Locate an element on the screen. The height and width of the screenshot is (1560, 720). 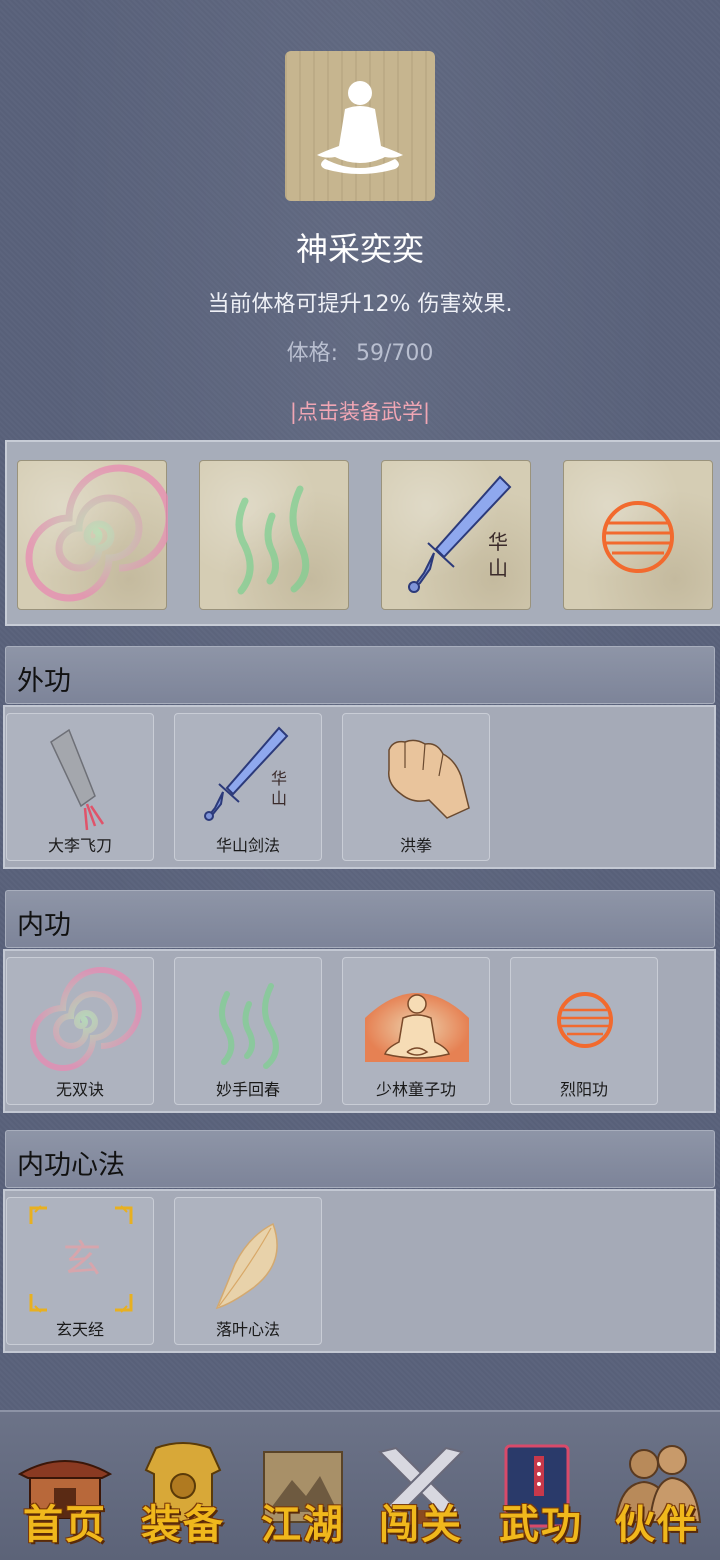
nav-label: 武功 is located at coordinates (541, 1524).